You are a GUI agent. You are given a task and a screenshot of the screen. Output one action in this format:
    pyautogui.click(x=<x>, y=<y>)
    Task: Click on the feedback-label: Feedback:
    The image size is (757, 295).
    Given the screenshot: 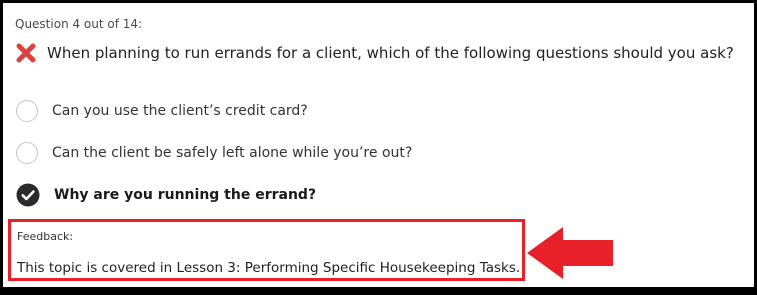 What is the action you would take?
    pyautogui.click(x=45, y=236)
    